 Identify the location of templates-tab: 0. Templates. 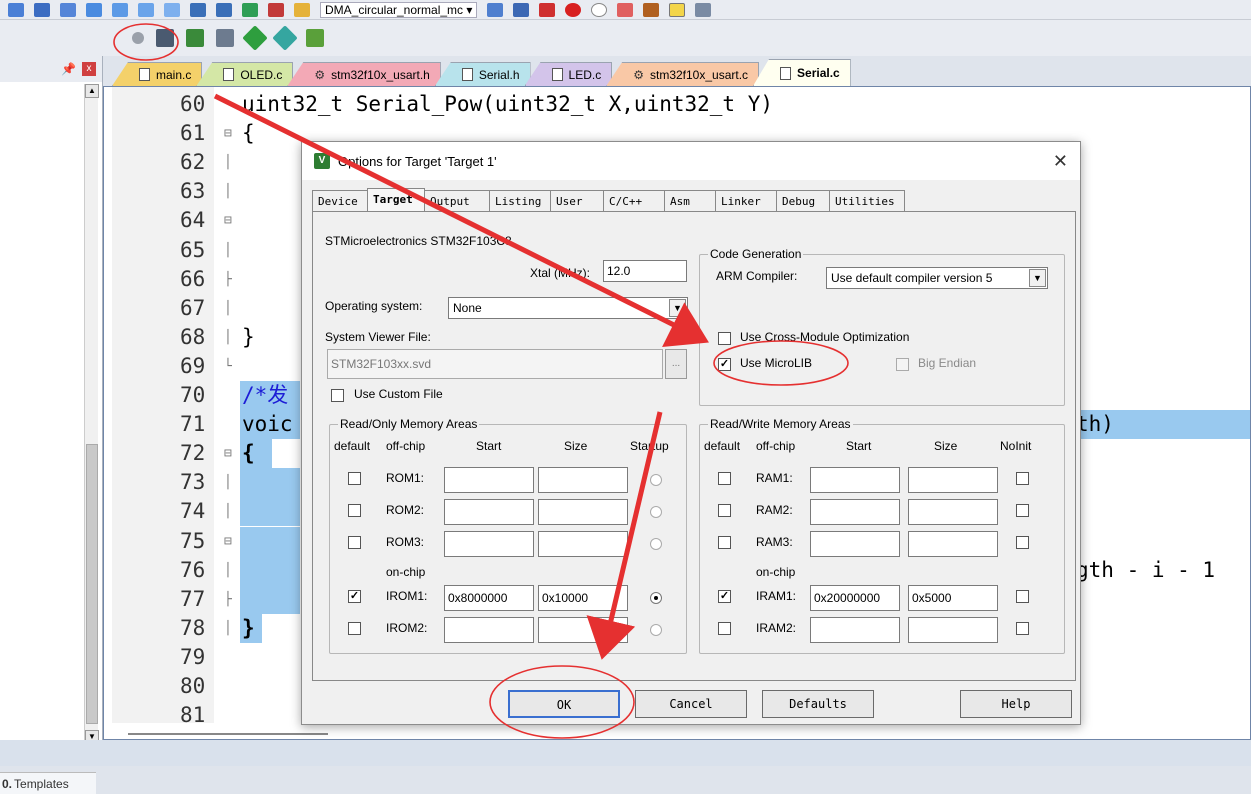
(48, 783).